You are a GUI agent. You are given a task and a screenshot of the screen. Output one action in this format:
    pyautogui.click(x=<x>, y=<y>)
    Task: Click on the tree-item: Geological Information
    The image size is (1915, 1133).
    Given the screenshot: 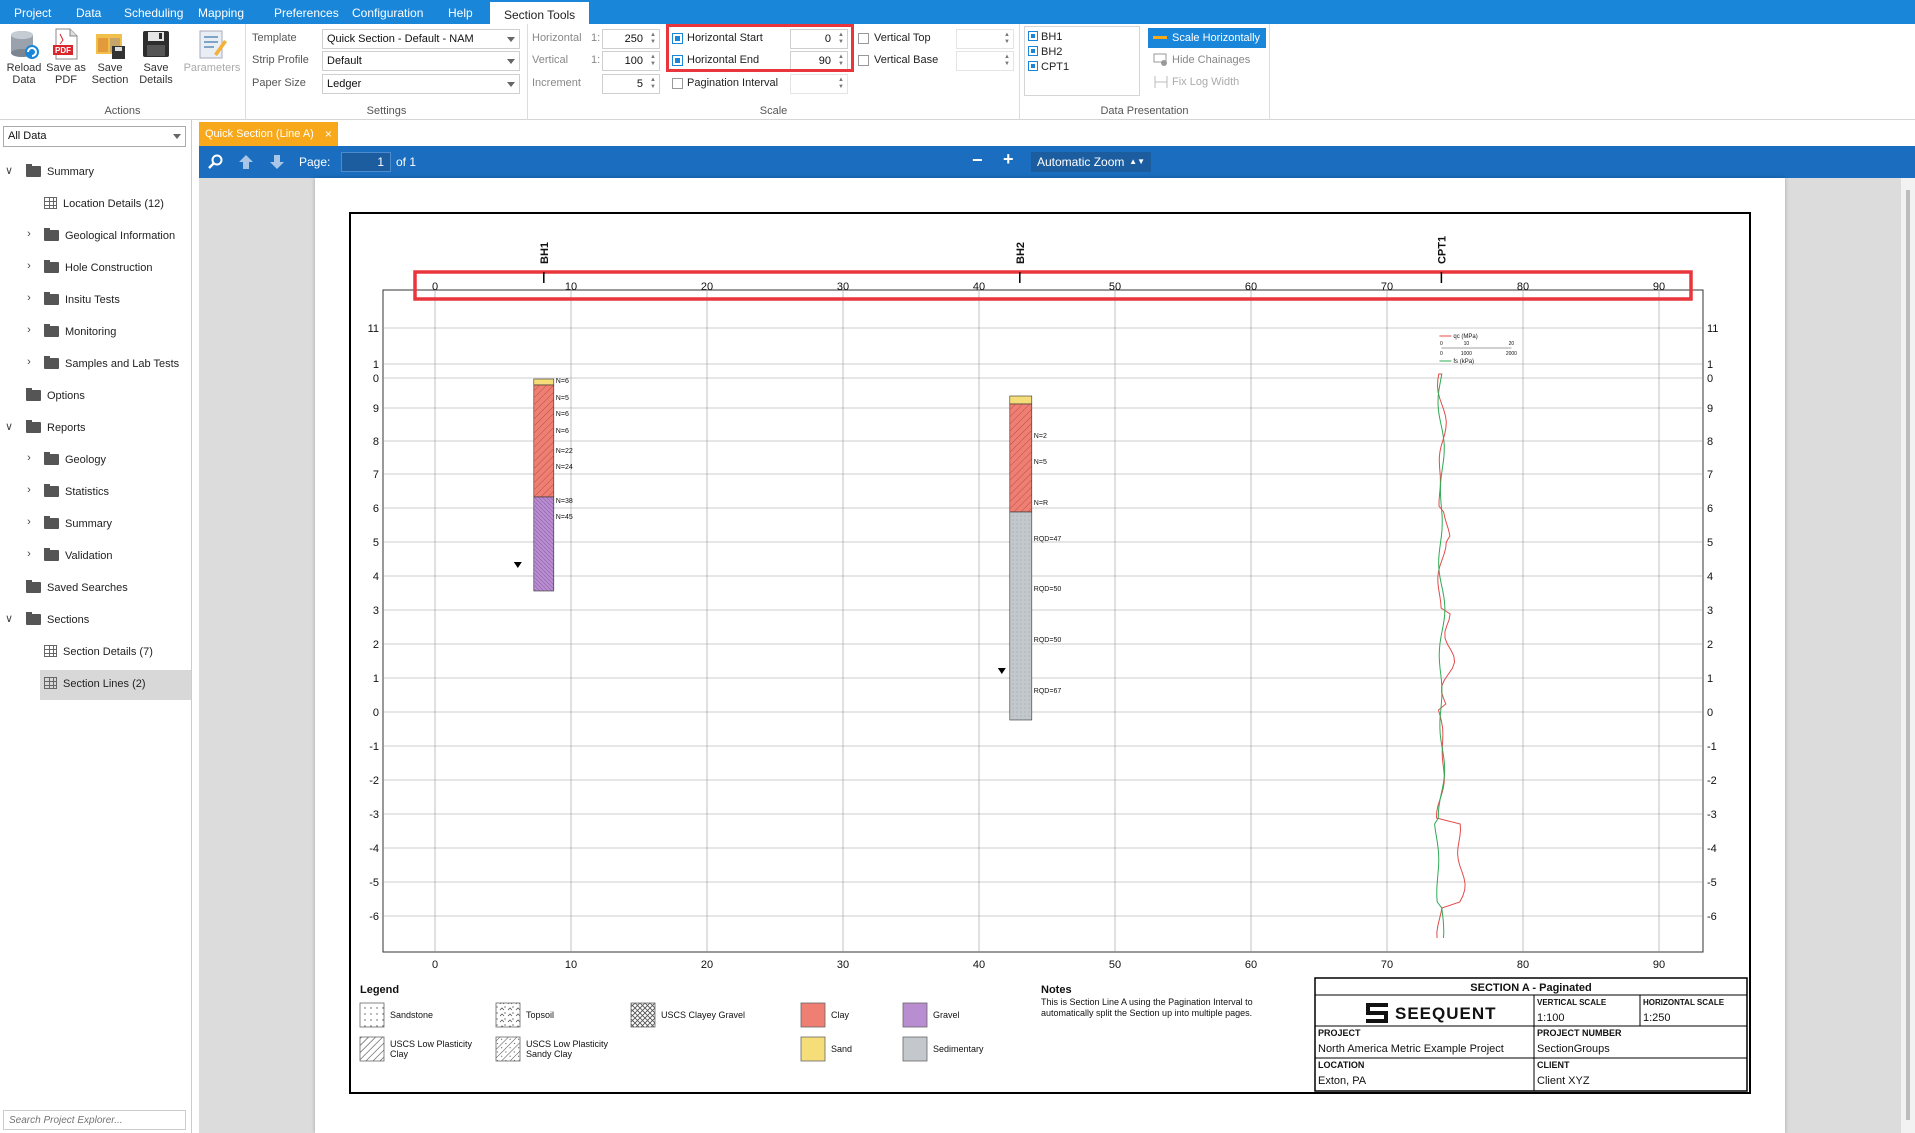 What is the action you would take?
    pyautogui.click(x=109, y=235)
    